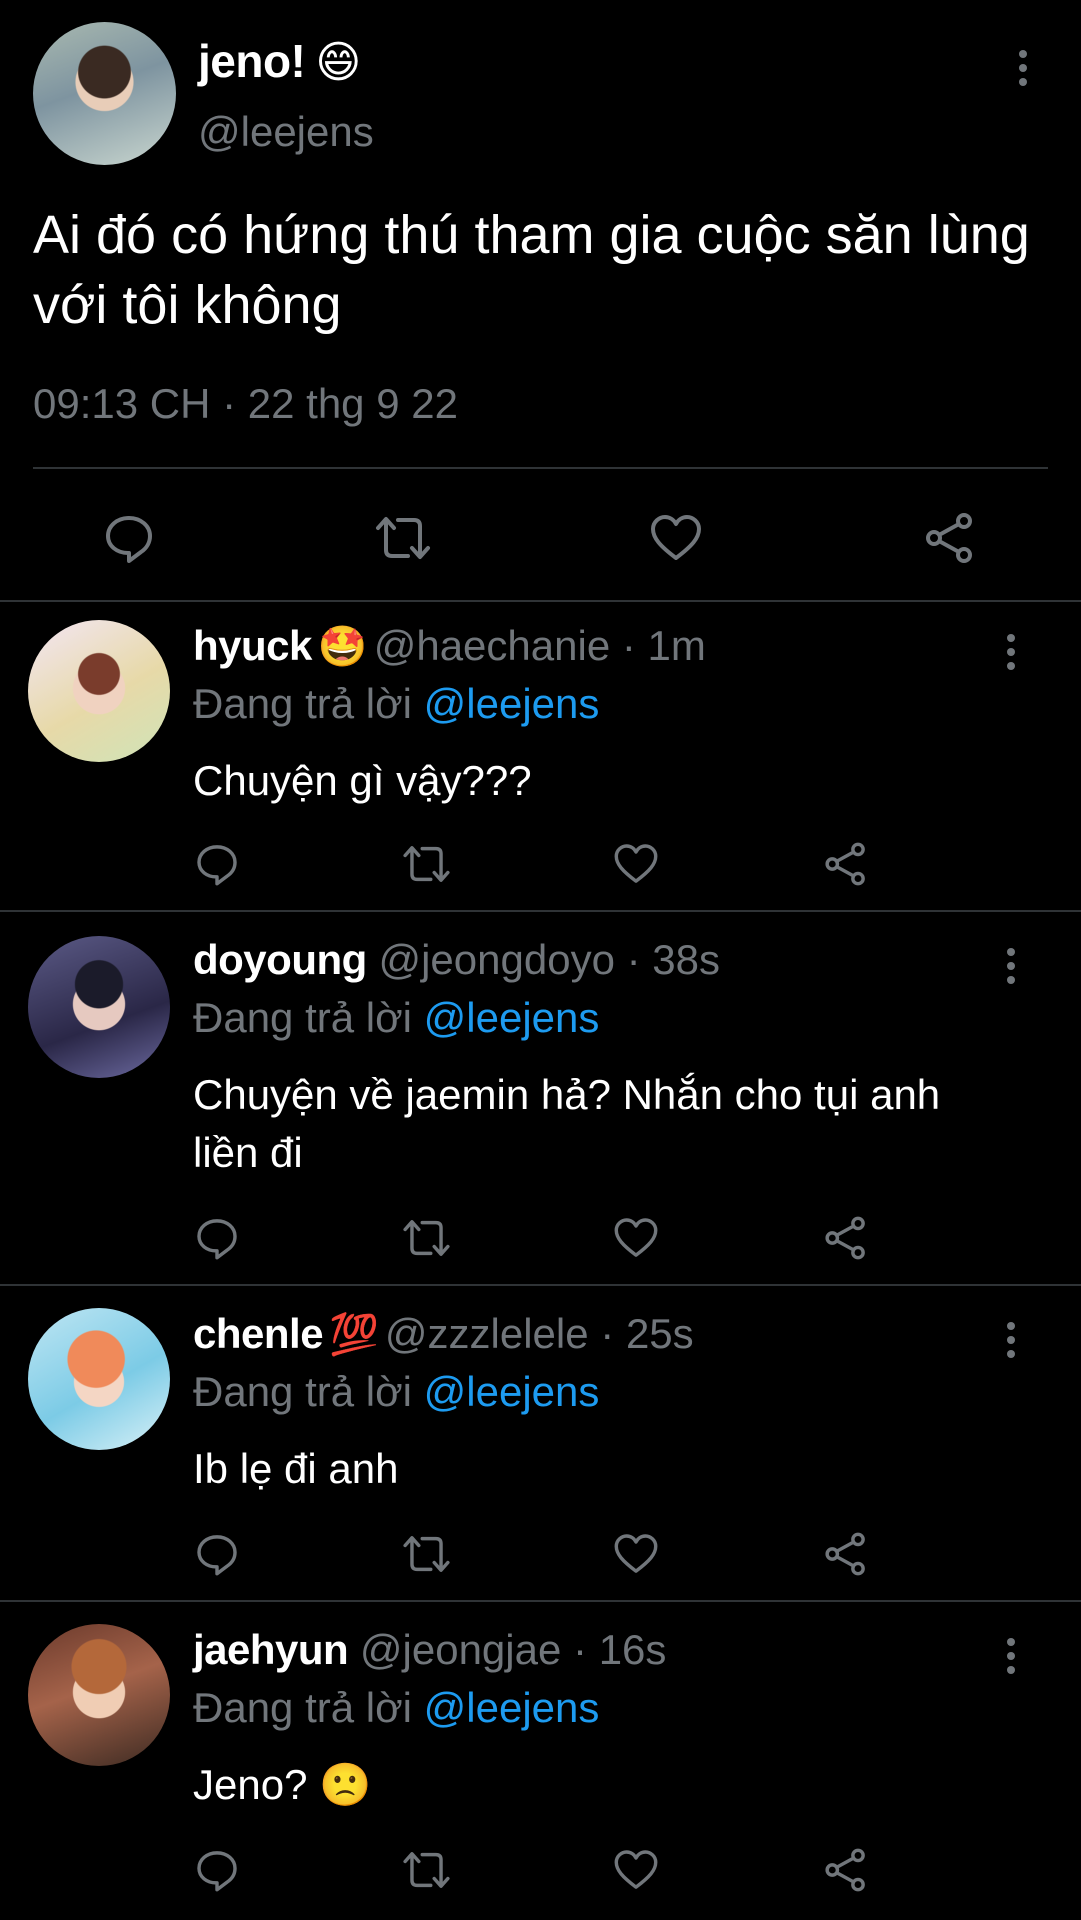 The width and height of the screenshot is (1081, 1920). What do you see at coordinates (280, 959) in the screenshot?
I see `reply-name: doyoung` at bounding box center [280, 959].